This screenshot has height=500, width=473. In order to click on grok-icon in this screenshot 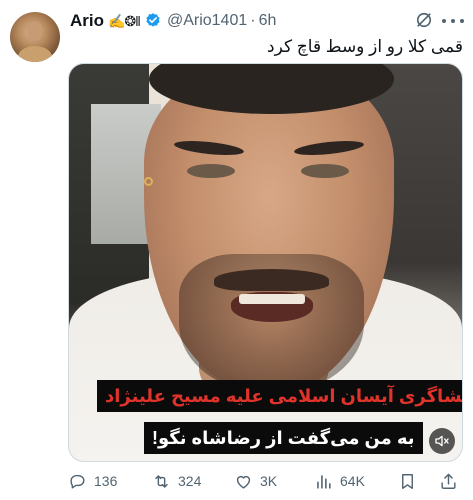, I will do `click(424, 20)`.